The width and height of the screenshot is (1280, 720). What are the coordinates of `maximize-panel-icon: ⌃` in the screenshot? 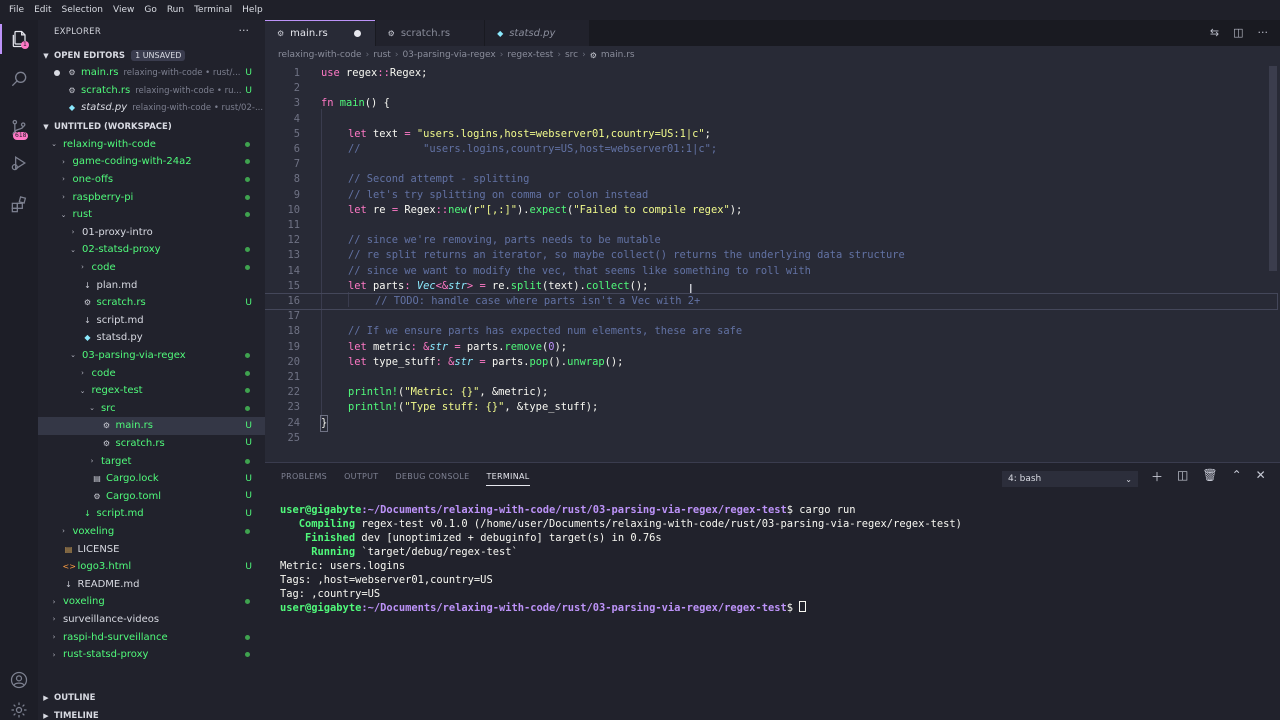 It's located at (1237, 476).